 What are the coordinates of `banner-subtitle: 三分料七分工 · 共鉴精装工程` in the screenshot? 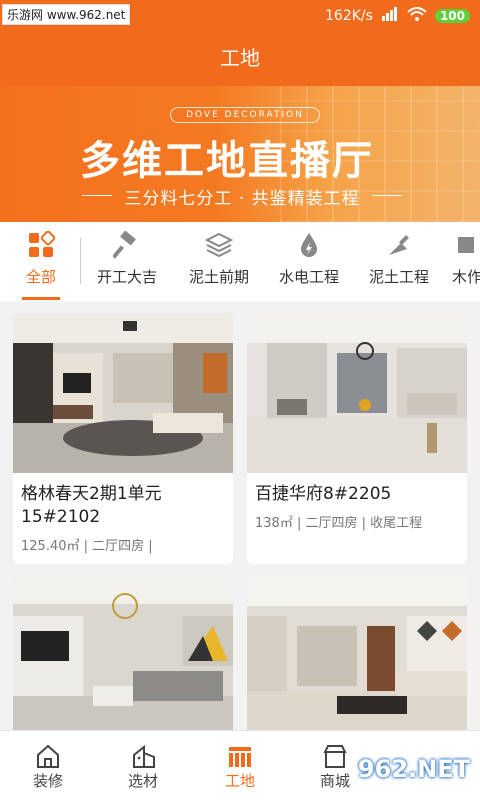 It's located at (242, 196).